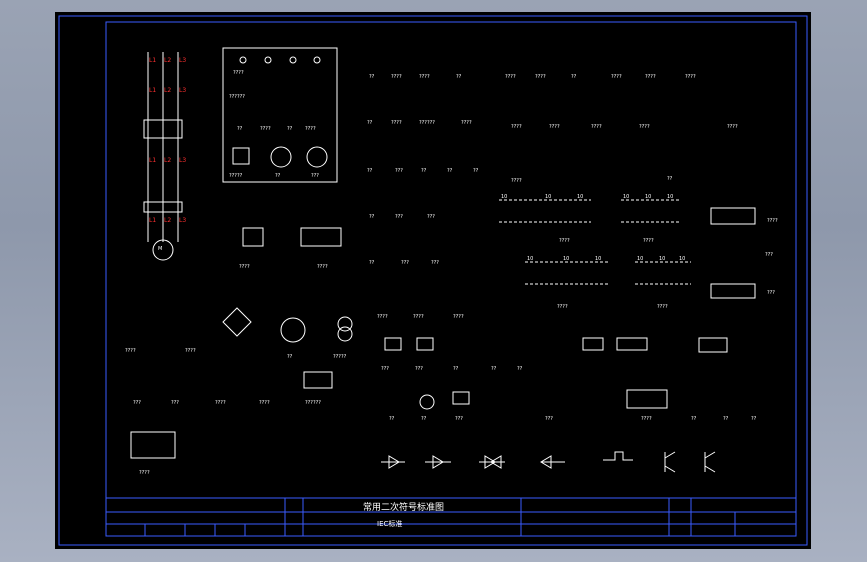 The image size is (867, 562). What do you see at coordinates (290, 129) in the screenshot?
I see `panel-label-5: ??` at bounding box center [290, 129].